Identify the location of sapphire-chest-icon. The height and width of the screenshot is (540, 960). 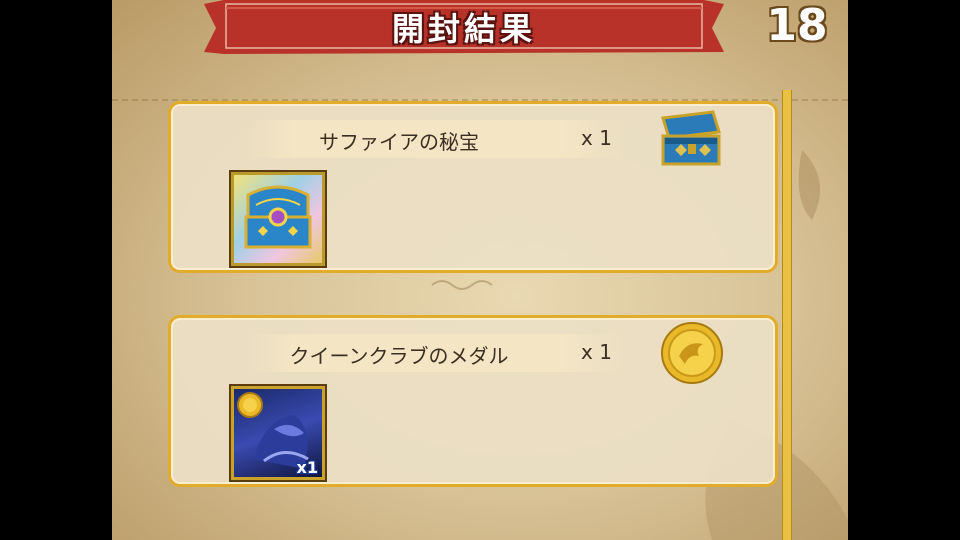
(278, 217).